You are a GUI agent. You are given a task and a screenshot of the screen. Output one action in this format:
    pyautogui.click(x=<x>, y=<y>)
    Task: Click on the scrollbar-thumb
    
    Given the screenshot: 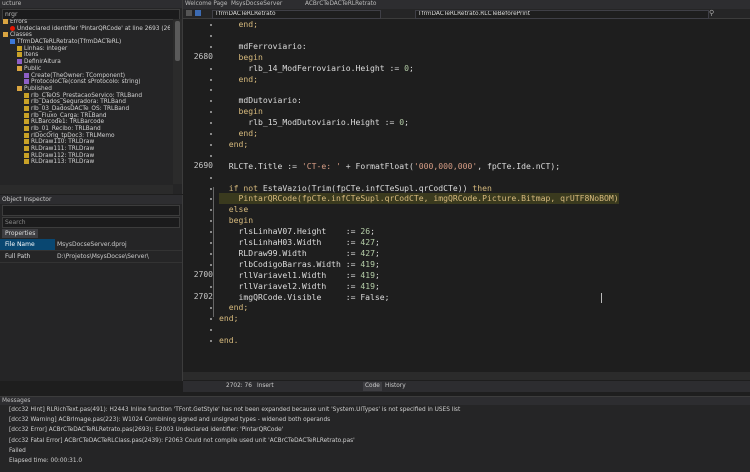 What is the action you would take?
    pyautogui.click(x=177, y=41)
    